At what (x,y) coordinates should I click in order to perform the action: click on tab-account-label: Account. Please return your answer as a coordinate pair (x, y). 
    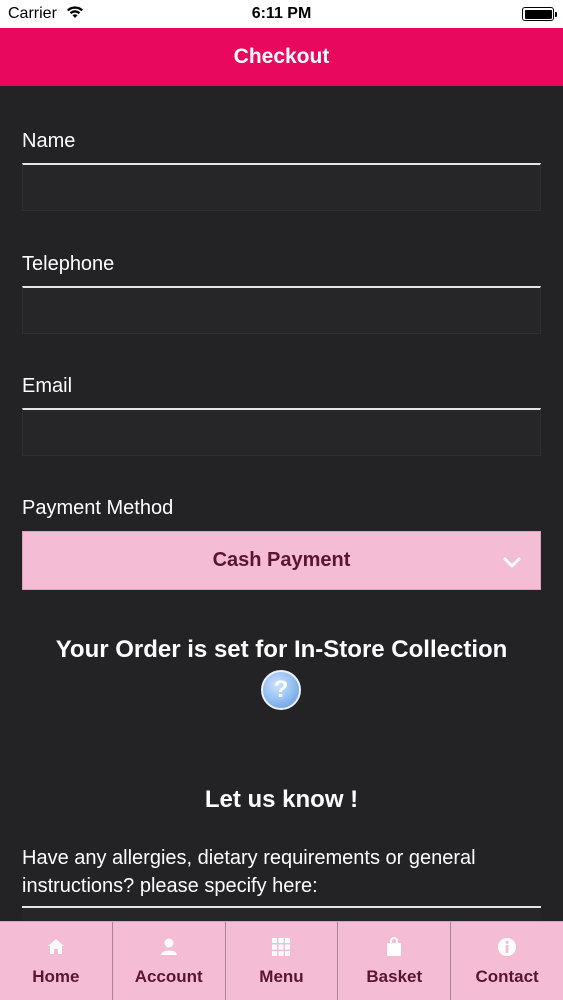
    Looking at the image, I should click on (168, 976).